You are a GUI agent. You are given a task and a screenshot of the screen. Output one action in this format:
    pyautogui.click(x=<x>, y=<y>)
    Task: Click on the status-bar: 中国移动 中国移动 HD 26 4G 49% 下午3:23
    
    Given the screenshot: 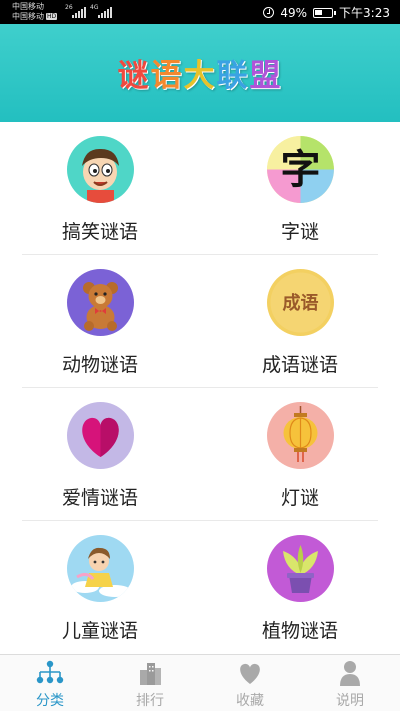 What is the action you would take?
    pyautogui.click(x=200, y=12)
    